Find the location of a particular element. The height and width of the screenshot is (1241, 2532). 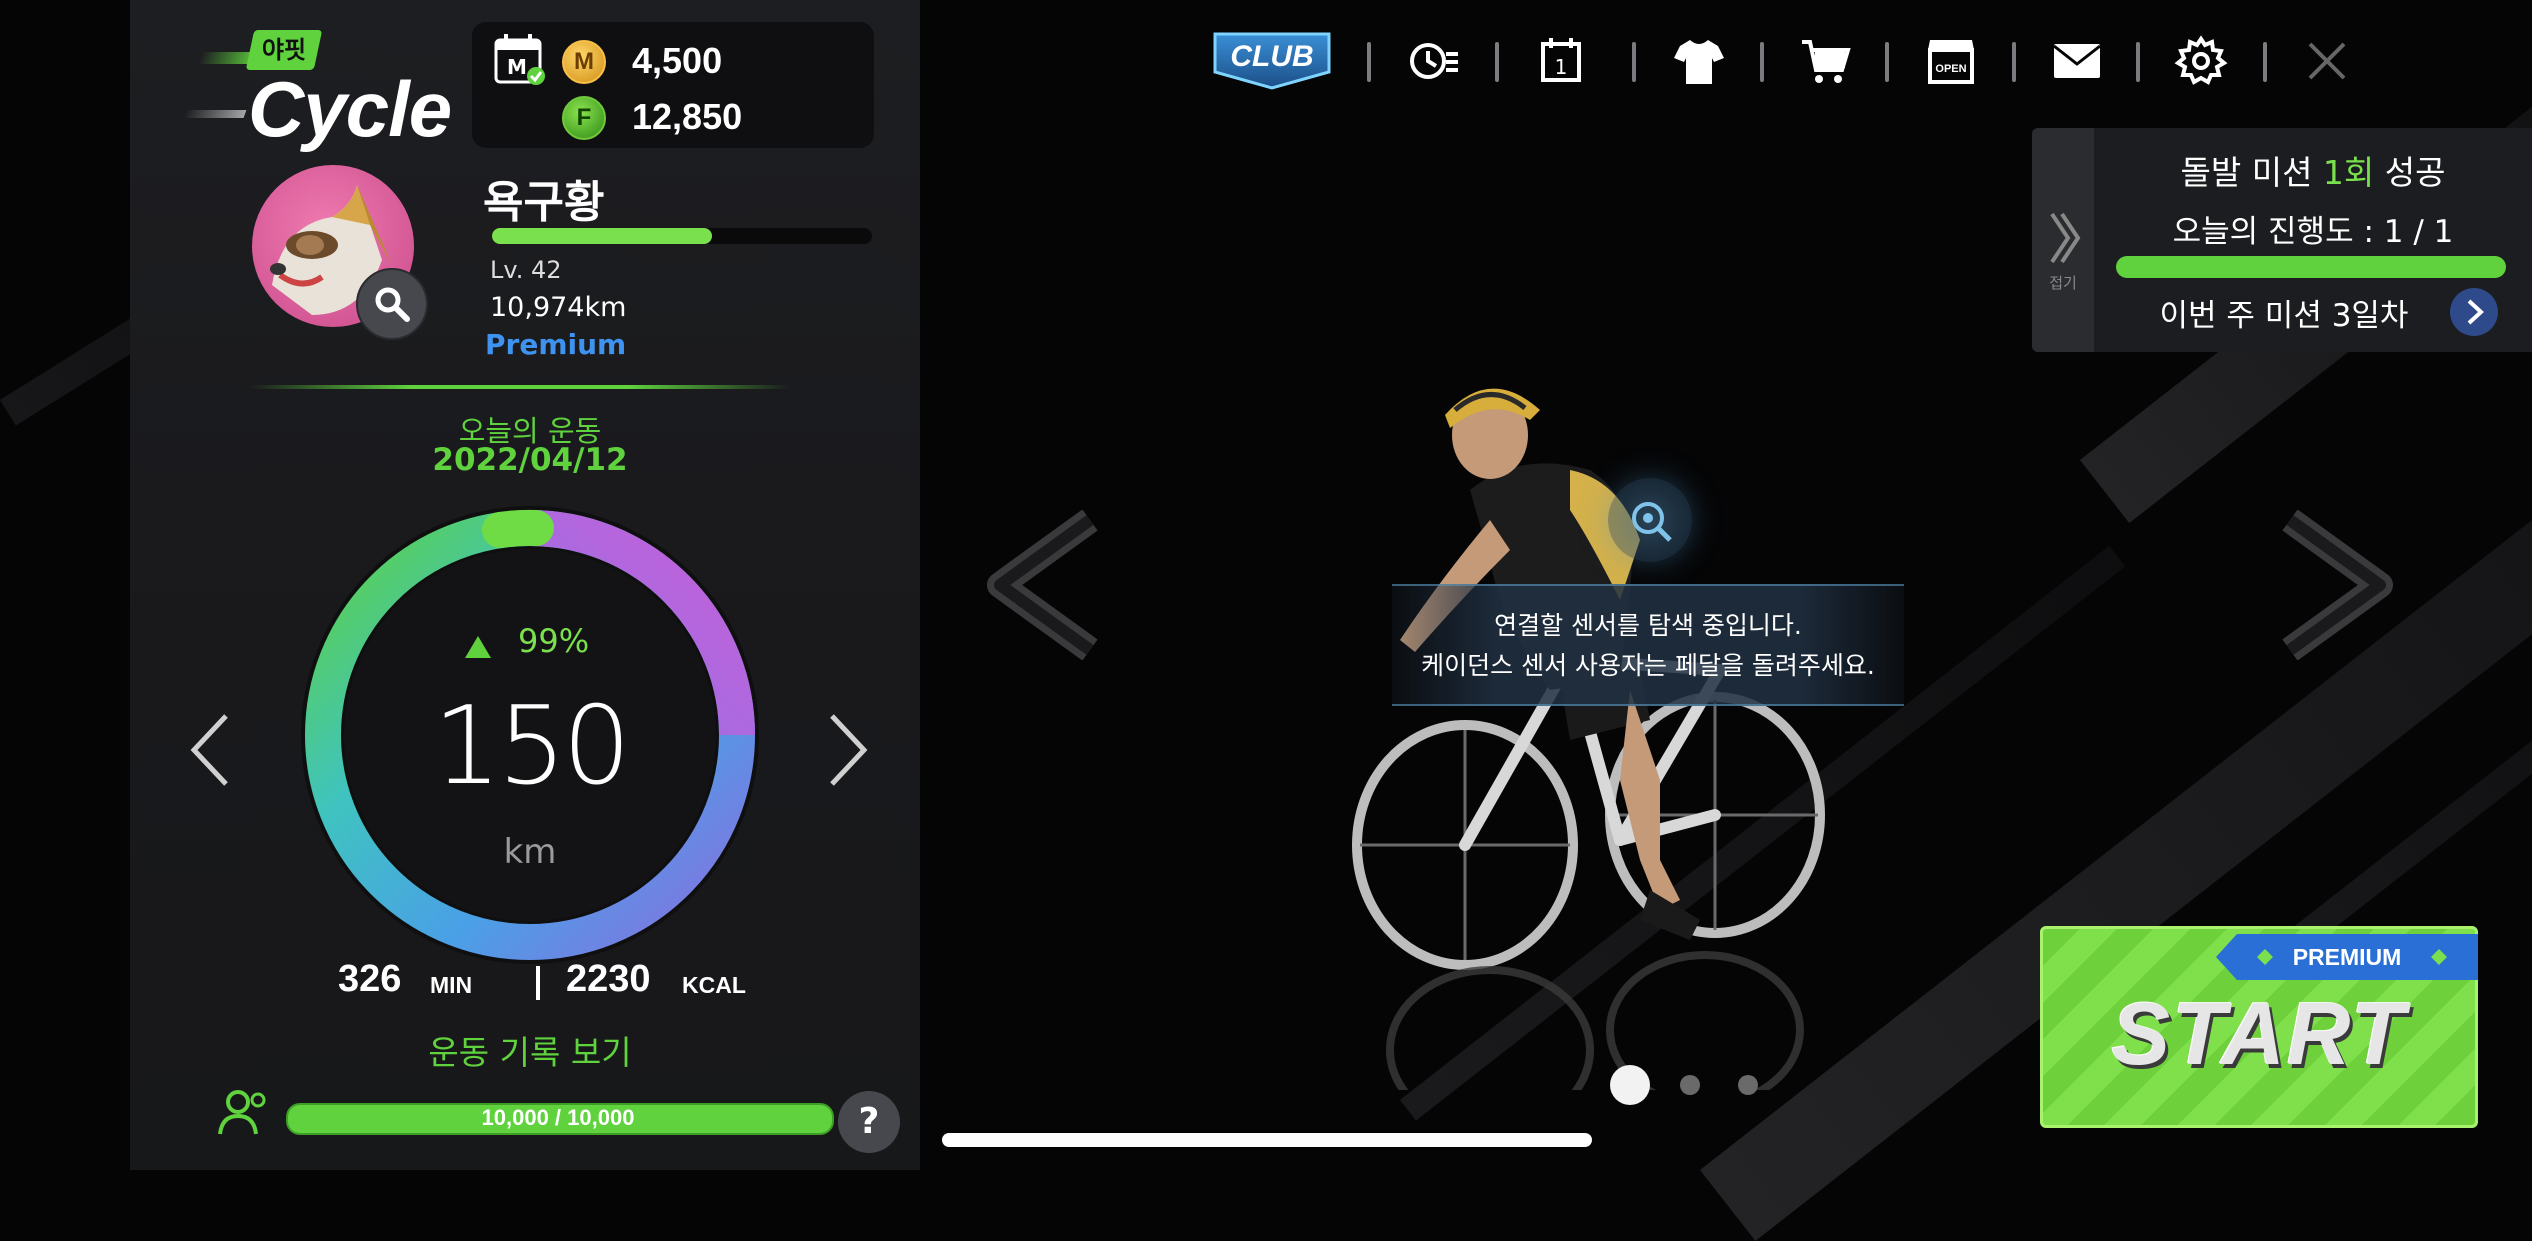

shirt-icon is located at coordinates (1699, 61).